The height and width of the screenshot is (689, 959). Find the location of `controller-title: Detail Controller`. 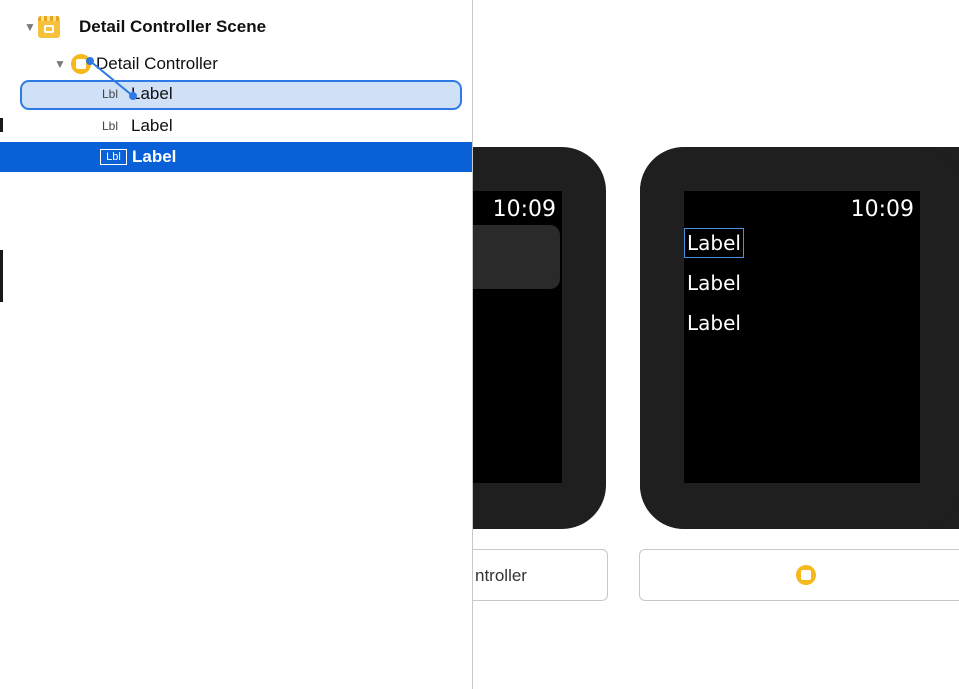

controller-title: Detail Controller is located at coordinates (157, 63).